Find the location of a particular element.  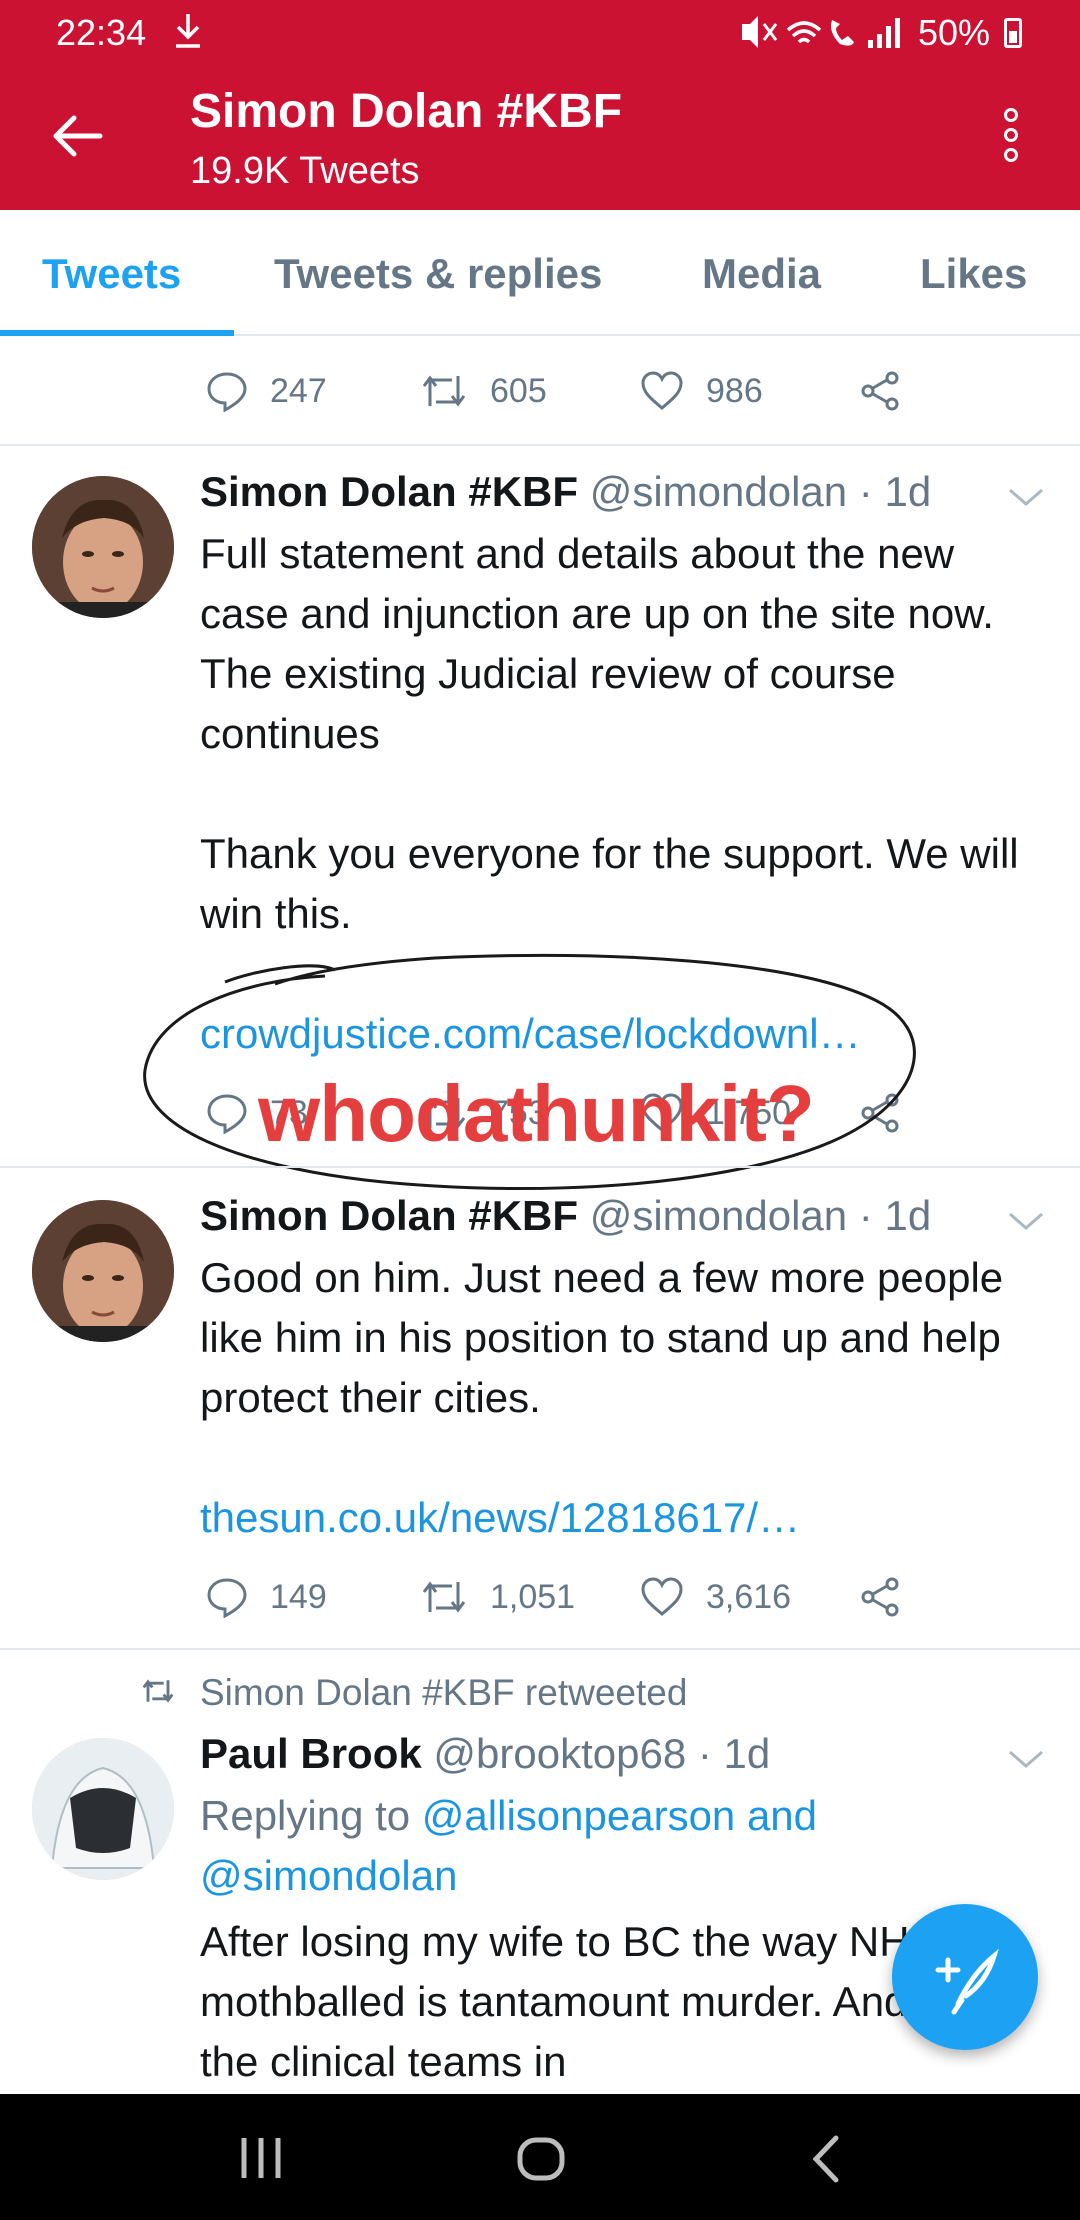

active-tab-indicator is located at coordinates (117, 333).